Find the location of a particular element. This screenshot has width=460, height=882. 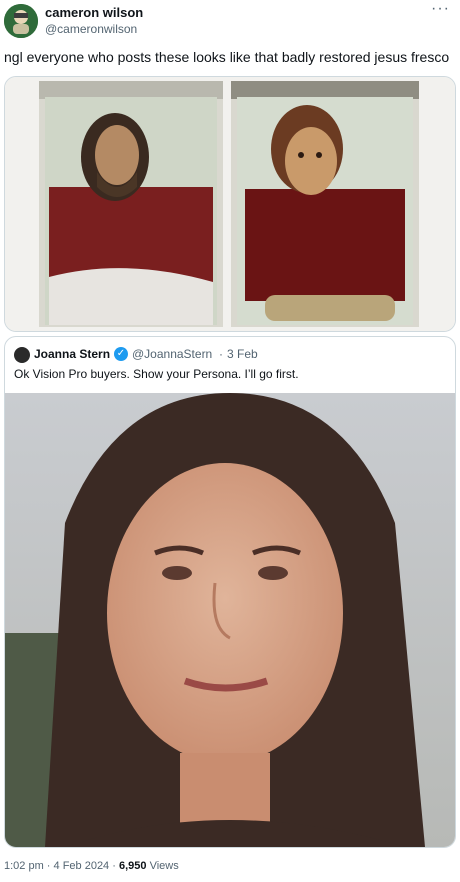

quoted-date: 3 Feb is located at coordinates (242, 354).